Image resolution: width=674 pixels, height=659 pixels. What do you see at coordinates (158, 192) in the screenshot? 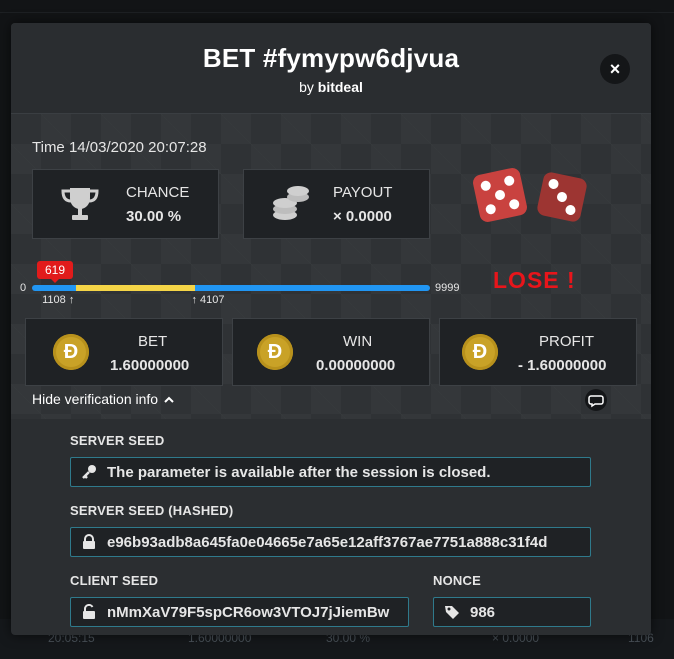
I see `chance-label: CHANCE` at bounding box center [158, 192].